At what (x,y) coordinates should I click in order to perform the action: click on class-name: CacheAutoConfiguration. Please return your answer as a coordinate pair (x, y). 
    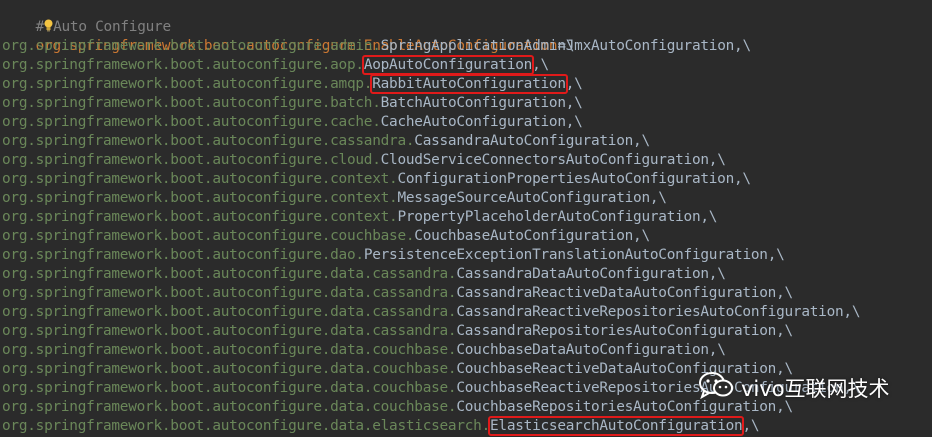
    Looking at the image, I should click on (473, 122).